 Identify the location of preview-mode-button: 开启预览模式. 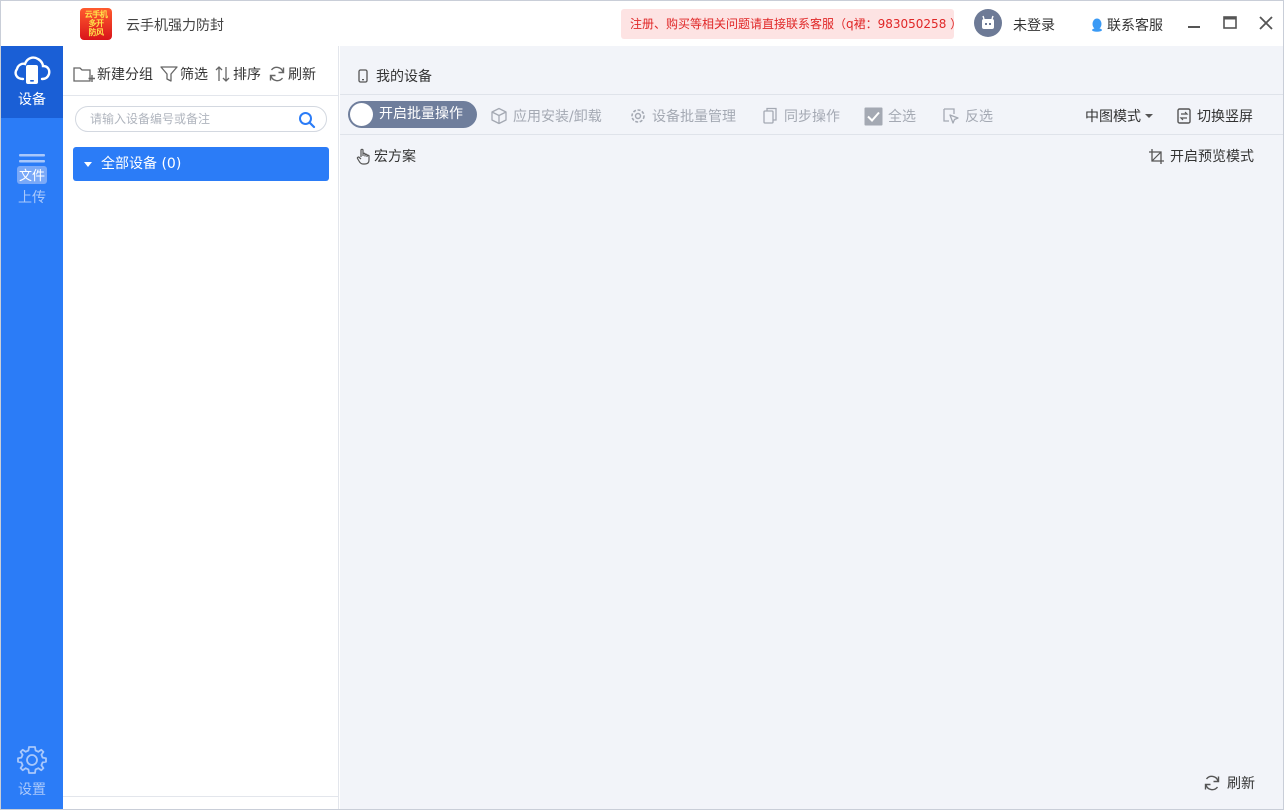
(1201, 156).